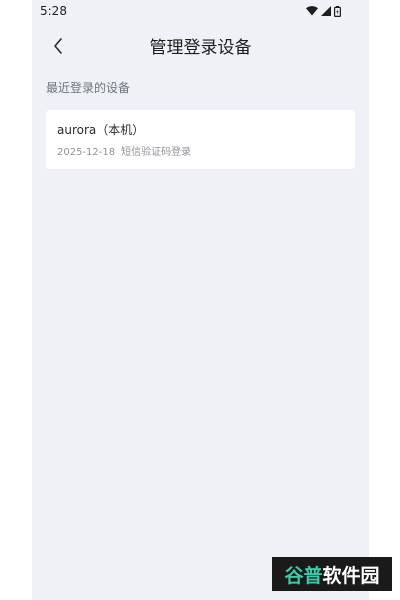  Describe the element at coordinates (200, 139) in the screenshot. I see `device-card: aurora（本机） 2025-12-18 短信验证码登录` at that location.